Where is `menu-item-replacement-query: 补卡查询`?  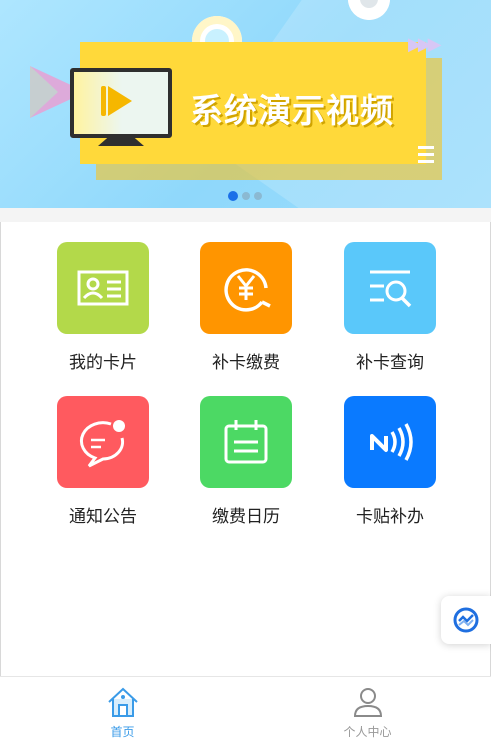
menu-item-replacement-query: 补卡查询 is located at coordinates (388, 312).